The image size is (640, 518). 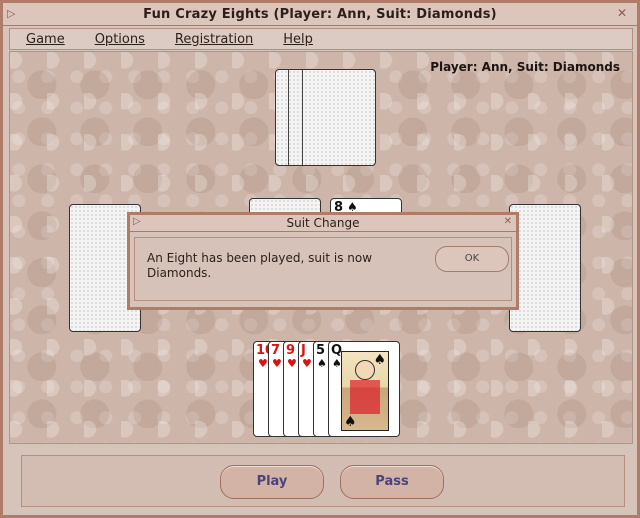 I want to click on action-panel: Play Pass, so click(x=323, y=481).